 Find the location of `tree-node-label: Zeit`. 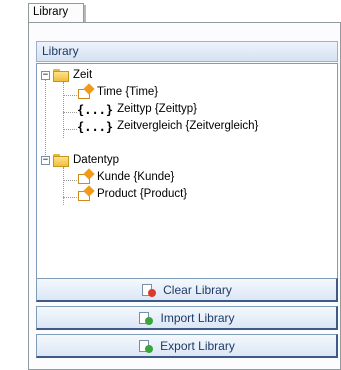

tree-node-label: Zeit is located at coordinates (83, 75).